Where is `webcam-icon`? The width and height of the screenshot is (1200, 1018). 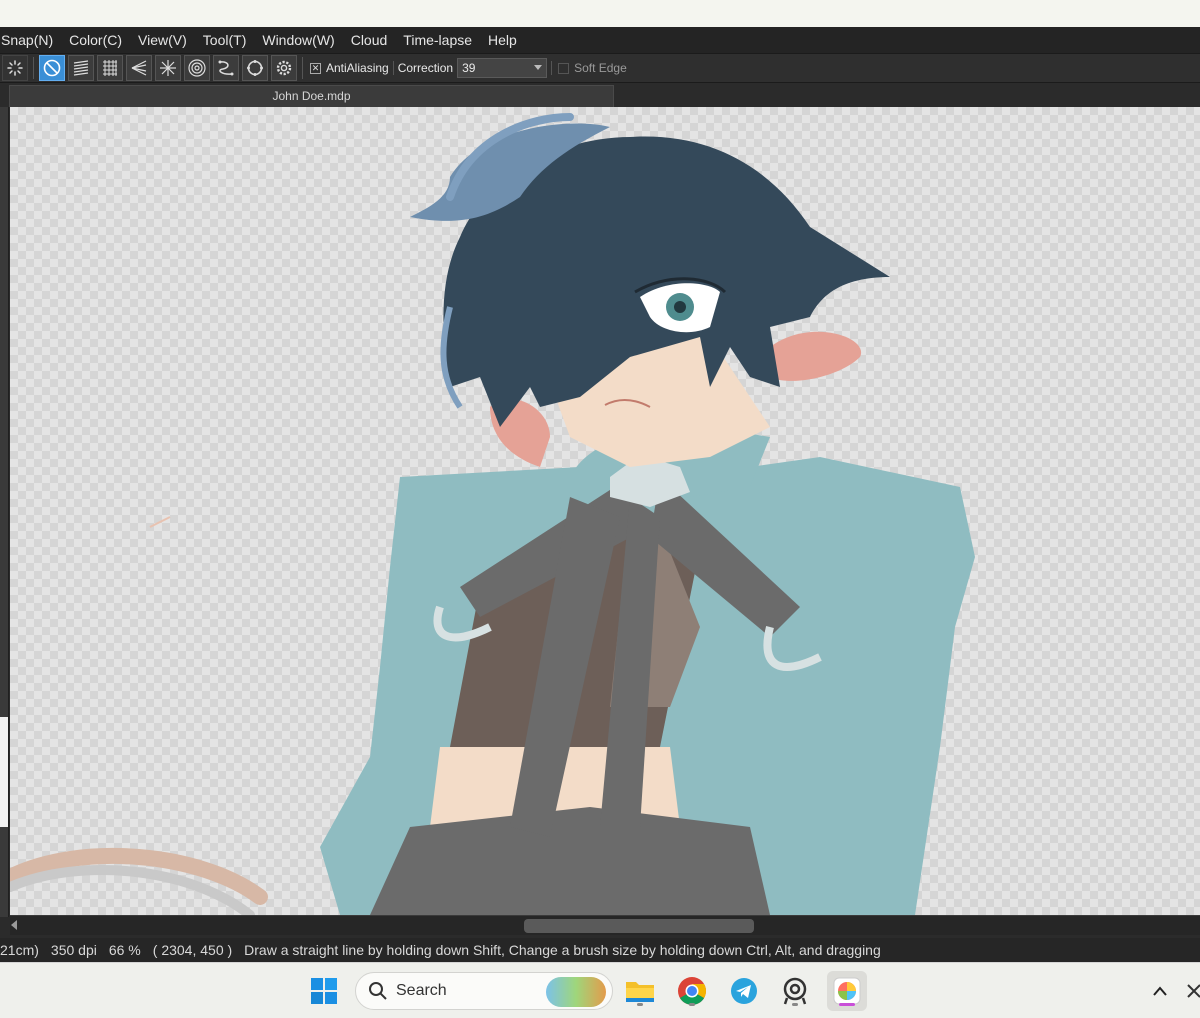 webcam-icon is located at coordinates (795, 991).